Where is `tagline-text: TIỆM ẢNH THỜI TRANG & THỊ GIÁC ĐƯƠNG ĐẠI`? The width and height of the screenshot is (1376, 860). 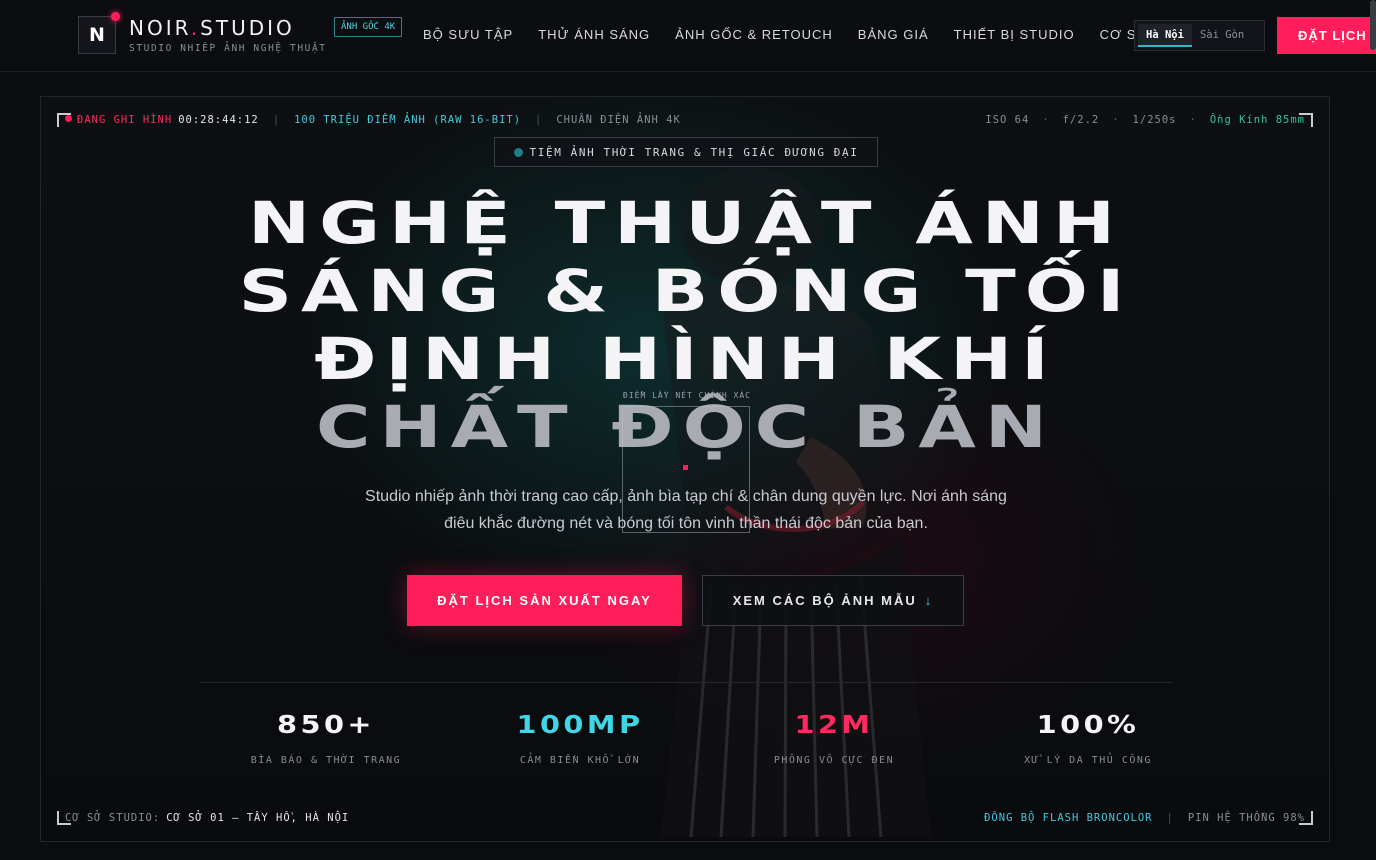
tagline-text: TIỆM ẢNH THỜI TRANG & THỊ GIÁC ĐƯƠNG ĐẠI is located at coordinates (694, 152).